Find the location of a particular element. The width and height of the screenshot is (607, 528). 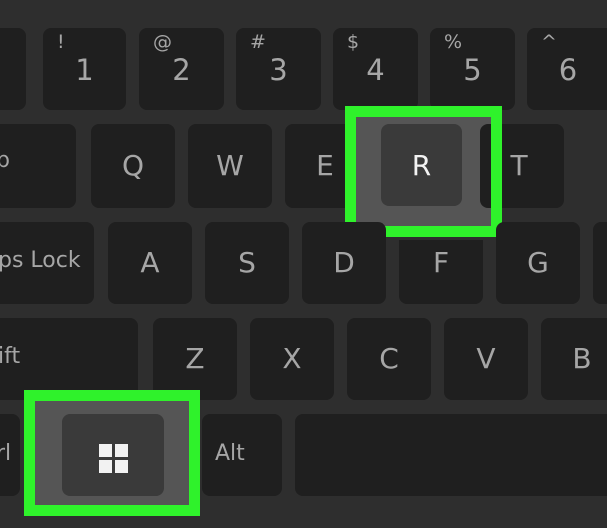

key-fragment-left is located at coordinates (13, 69).